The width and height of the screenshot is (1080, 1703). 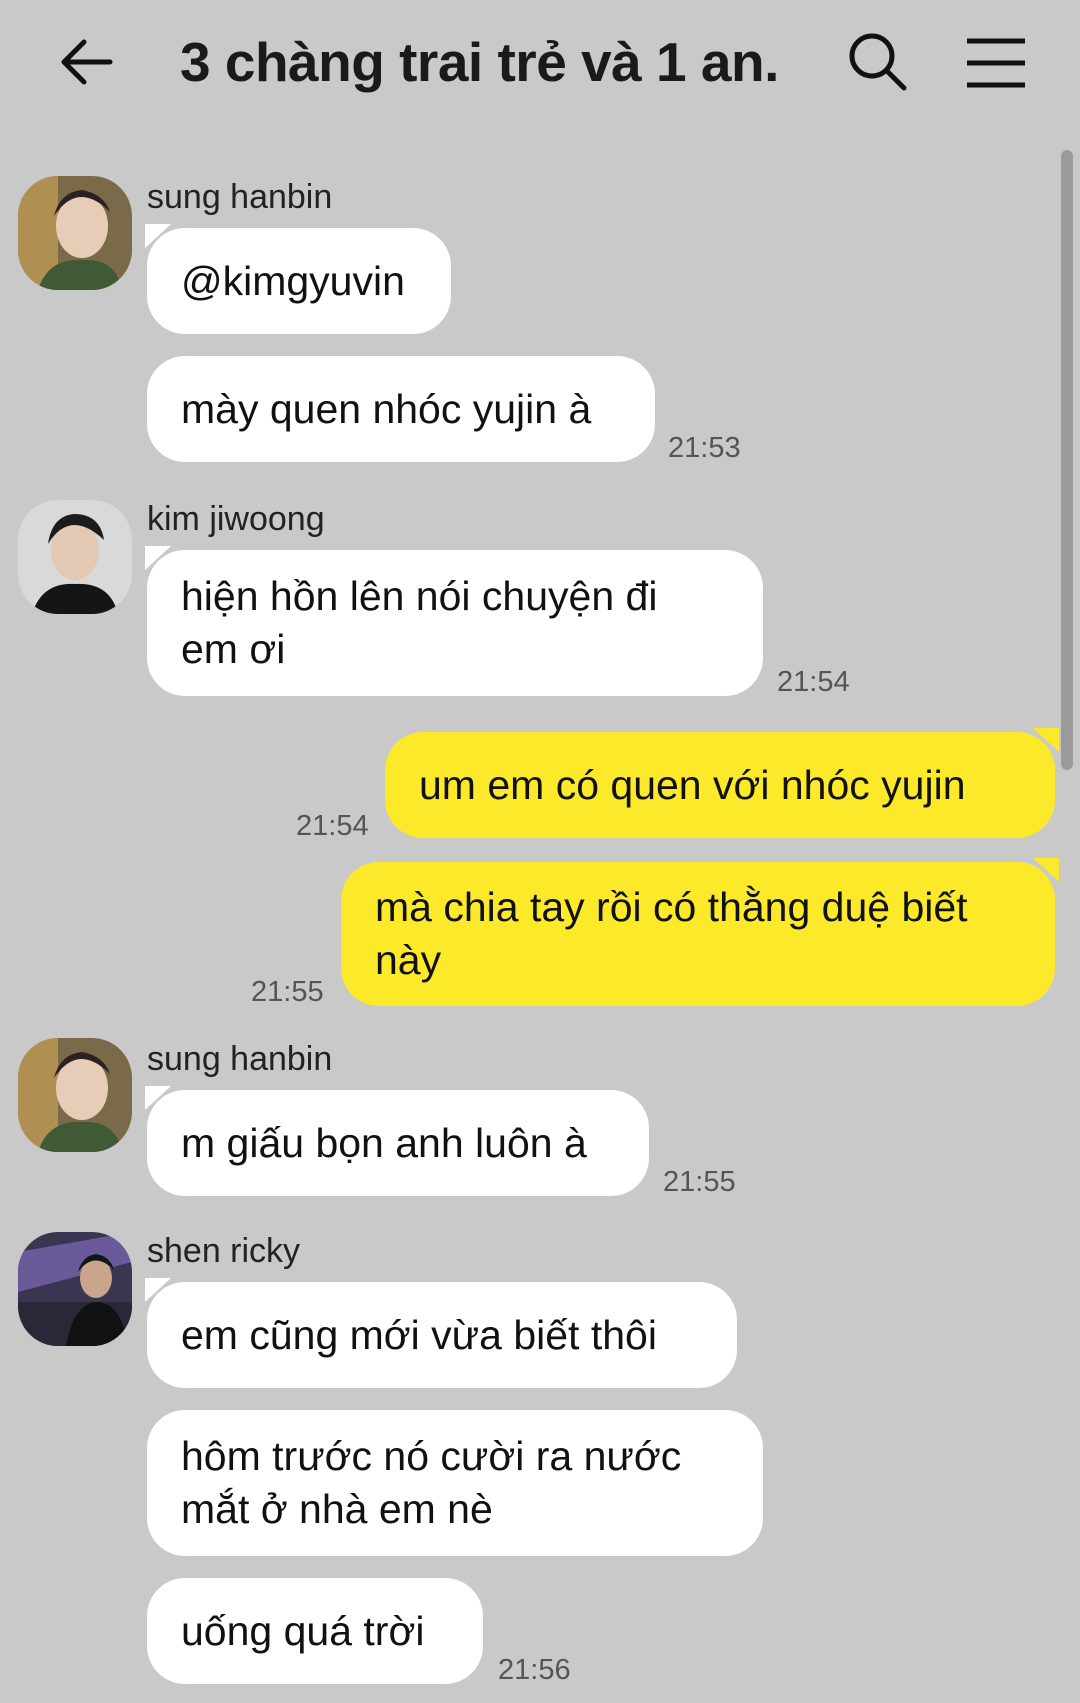 I want to click on arrow-left-icon, so click(x=87, y=62).